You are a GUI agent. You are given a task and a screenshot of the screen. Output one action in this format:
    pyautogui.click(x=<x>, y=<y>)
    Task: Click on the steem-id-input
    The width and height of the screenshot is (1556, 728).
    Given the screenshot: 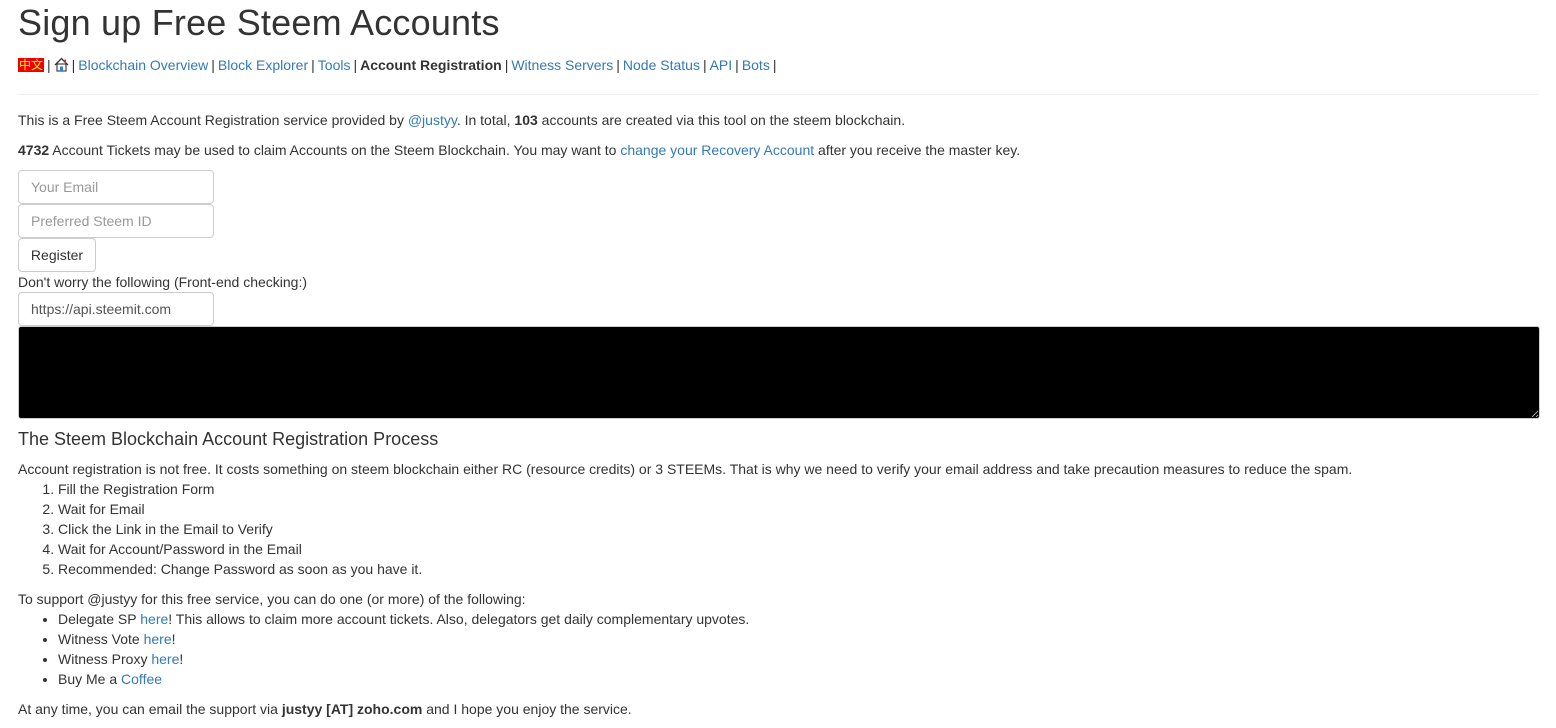 What is the action you would take?
    pyautogui.click(x=116, y=221)
    